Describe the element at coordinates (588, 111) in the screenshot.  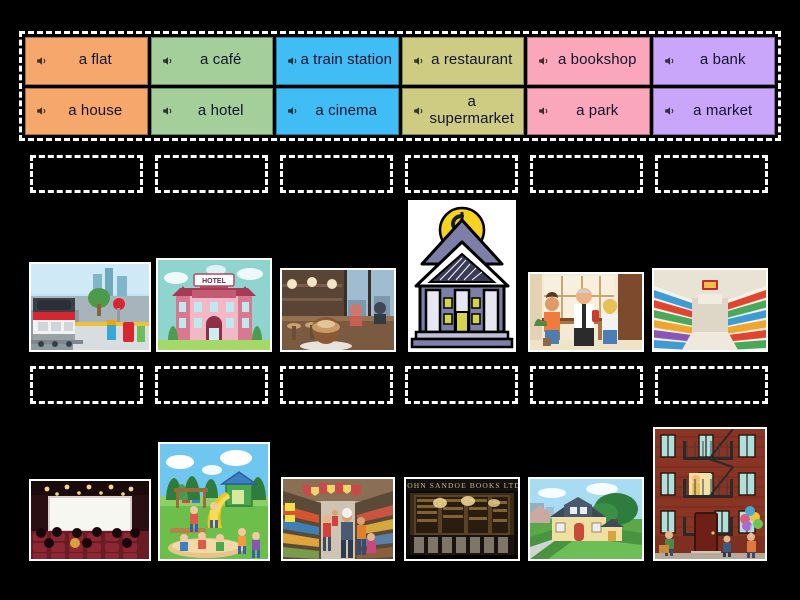
I see `word-tile-a-park: a park` at that location.